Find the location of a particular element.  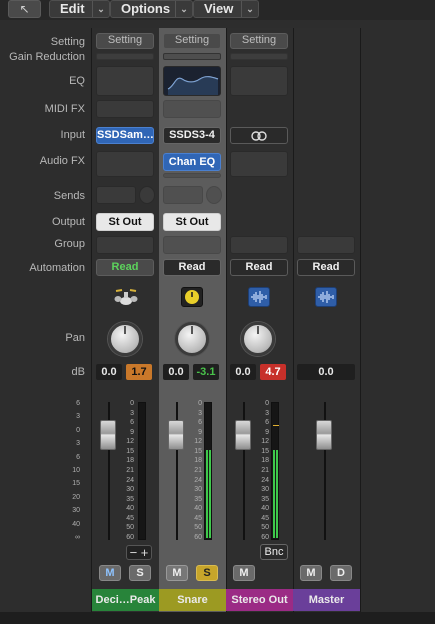

meter-scale: 0 3 6 9 12 15 18 21 24 30 35 40 45 50 60 is located at coordinates (263, 470).